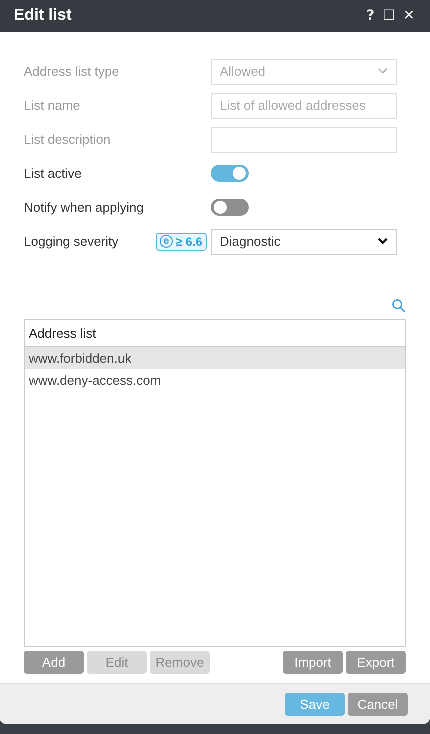 The width and height of the screenshot is (430, 734). I want to click on list-action-button: Add, so click(54, 662).